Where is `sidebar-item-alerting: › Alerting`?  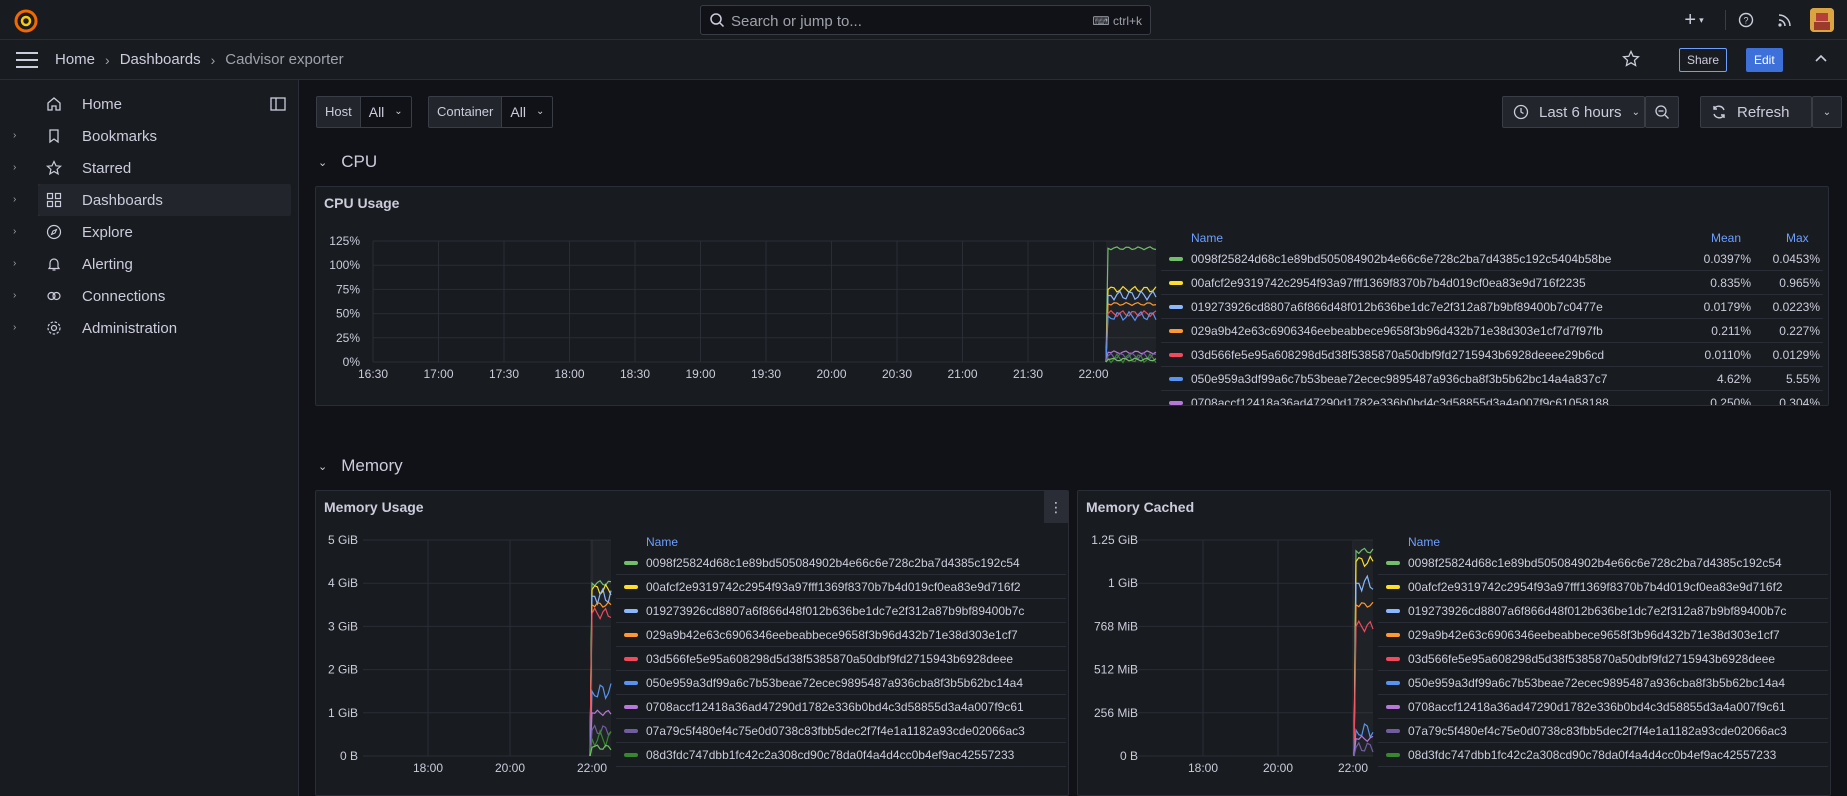
sidebar-item-alerting: › Alerting is located at coordinates (149, 264).